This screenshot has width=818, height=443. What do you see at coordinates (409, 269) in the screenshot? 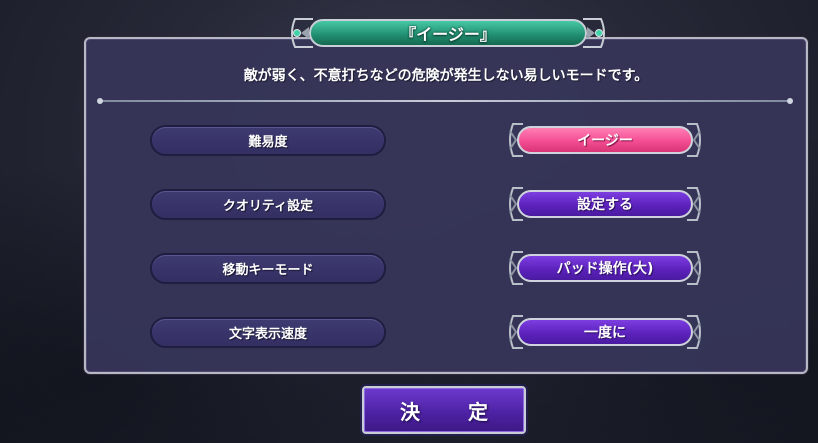
I see `setting-row-move-key-mode: 移動キーモード パッド操作(大)` at bounding box center [409, 269].